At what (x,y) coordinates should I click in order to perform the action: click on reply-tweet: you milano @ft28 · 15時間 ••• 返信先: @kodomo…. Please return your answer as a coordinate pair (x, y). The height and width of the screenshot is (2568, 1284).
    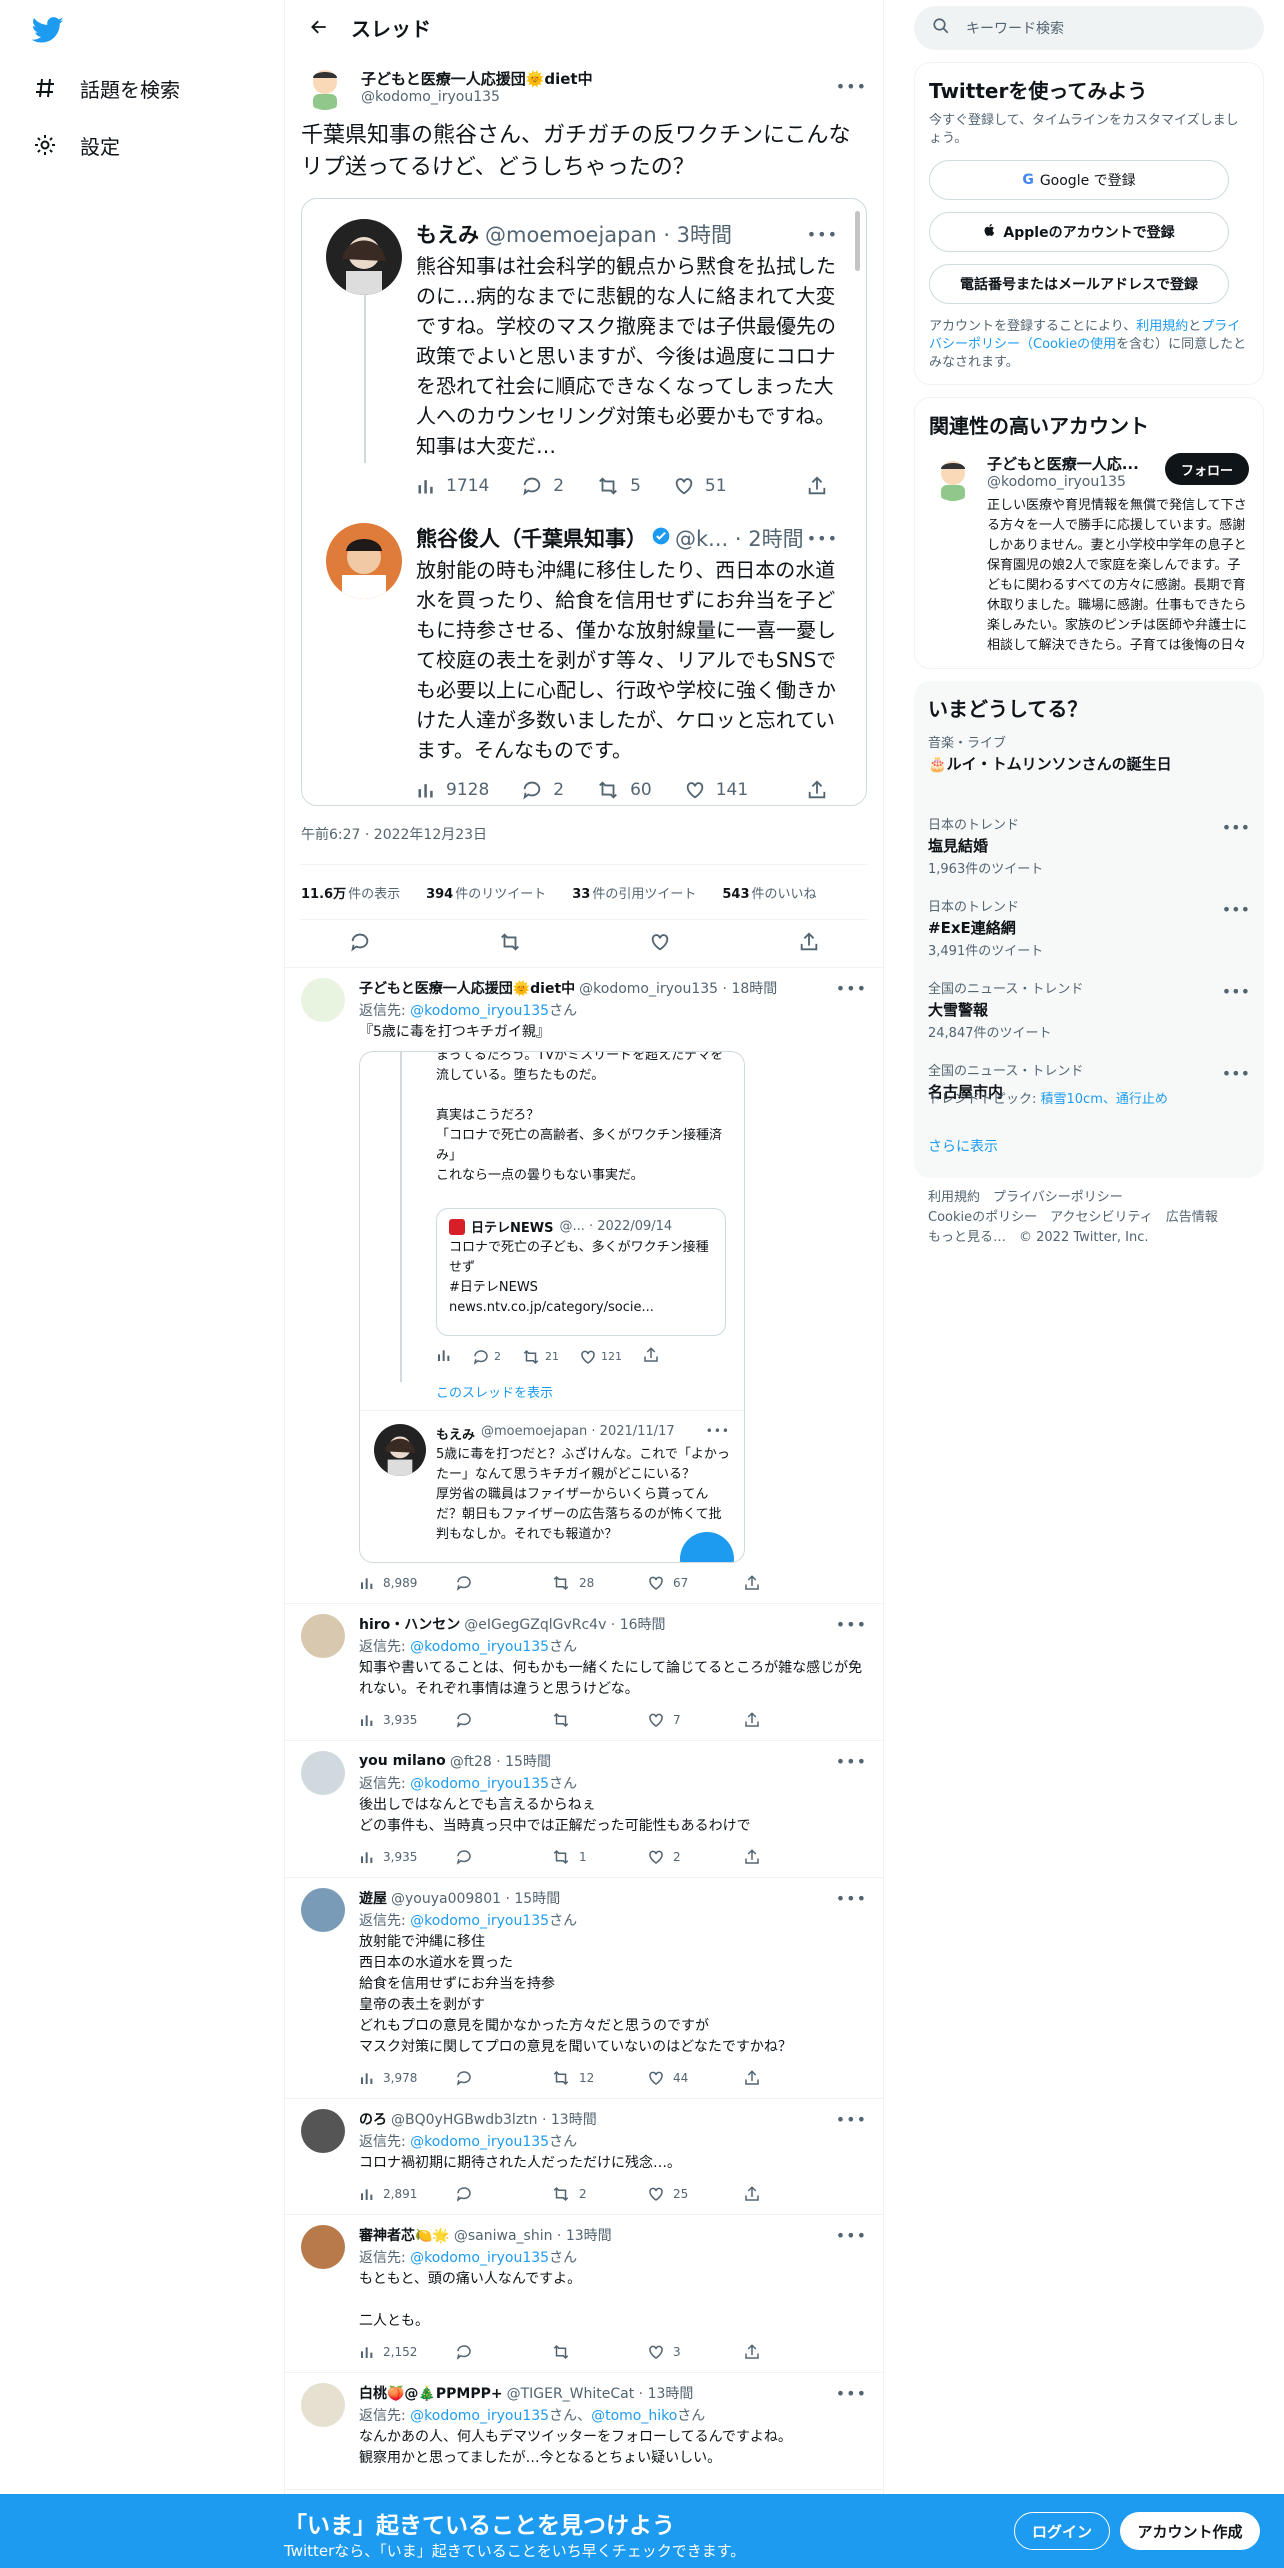
    Looking at the image, I should click on (584, 1809).